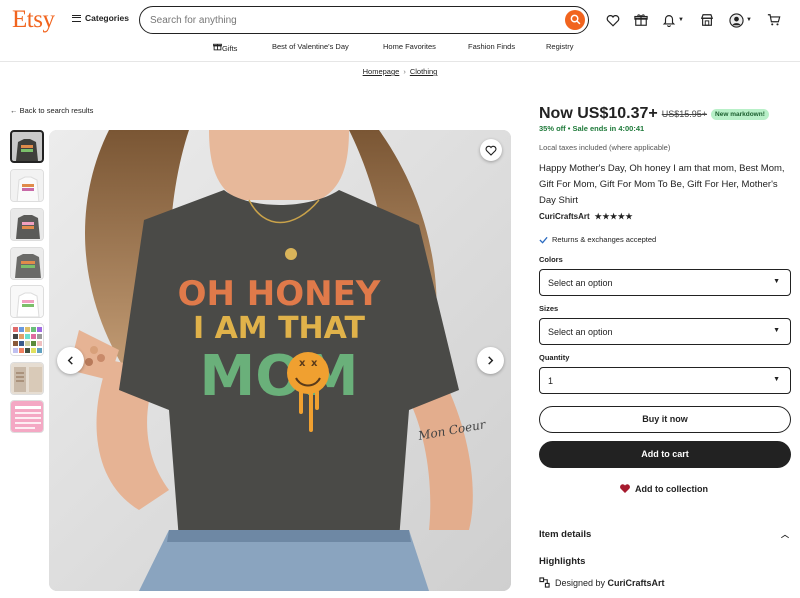  I want to click on chevron-right-icon, so click(491, 360).